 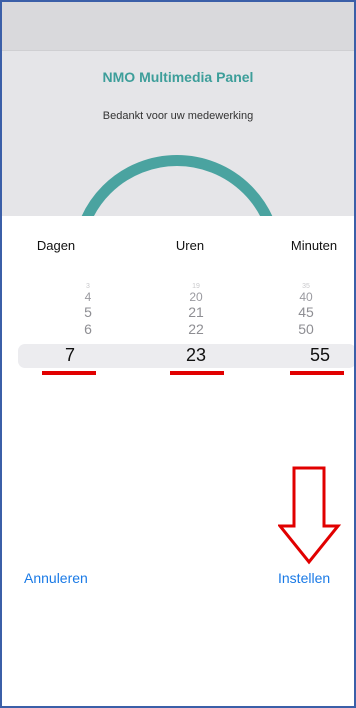 What do you see at coordinates (320, 355) in the screenshot?
I see `selected-minutes: 55` at bounding box center [320, 355].